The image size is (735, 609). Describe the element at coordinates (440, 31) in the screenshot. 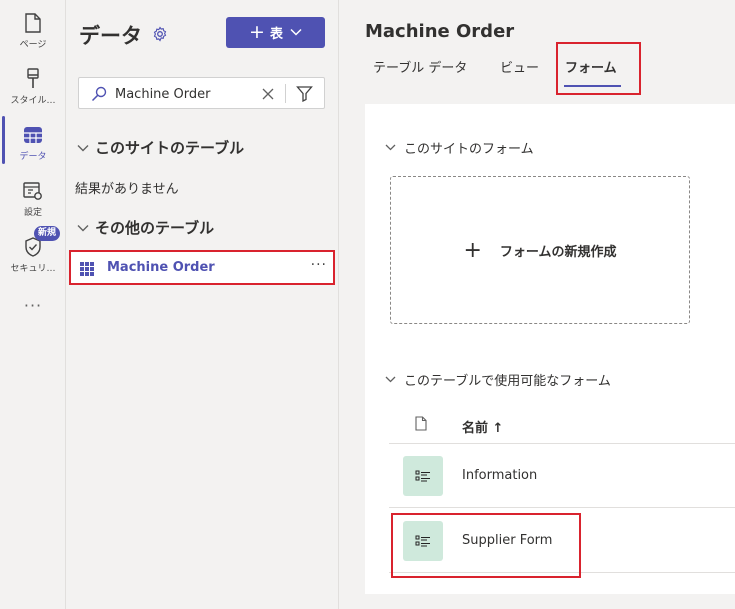

I see `page-title: Machine Order` at that location.